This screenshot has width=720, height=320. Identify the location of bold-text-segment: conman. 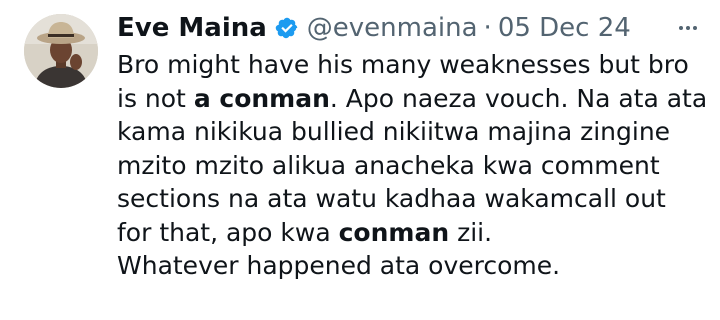
(394, 232).